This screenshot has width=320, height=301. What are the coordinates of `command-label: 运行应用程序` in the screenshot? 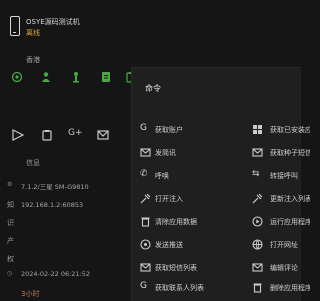 It's located at (290, 222).